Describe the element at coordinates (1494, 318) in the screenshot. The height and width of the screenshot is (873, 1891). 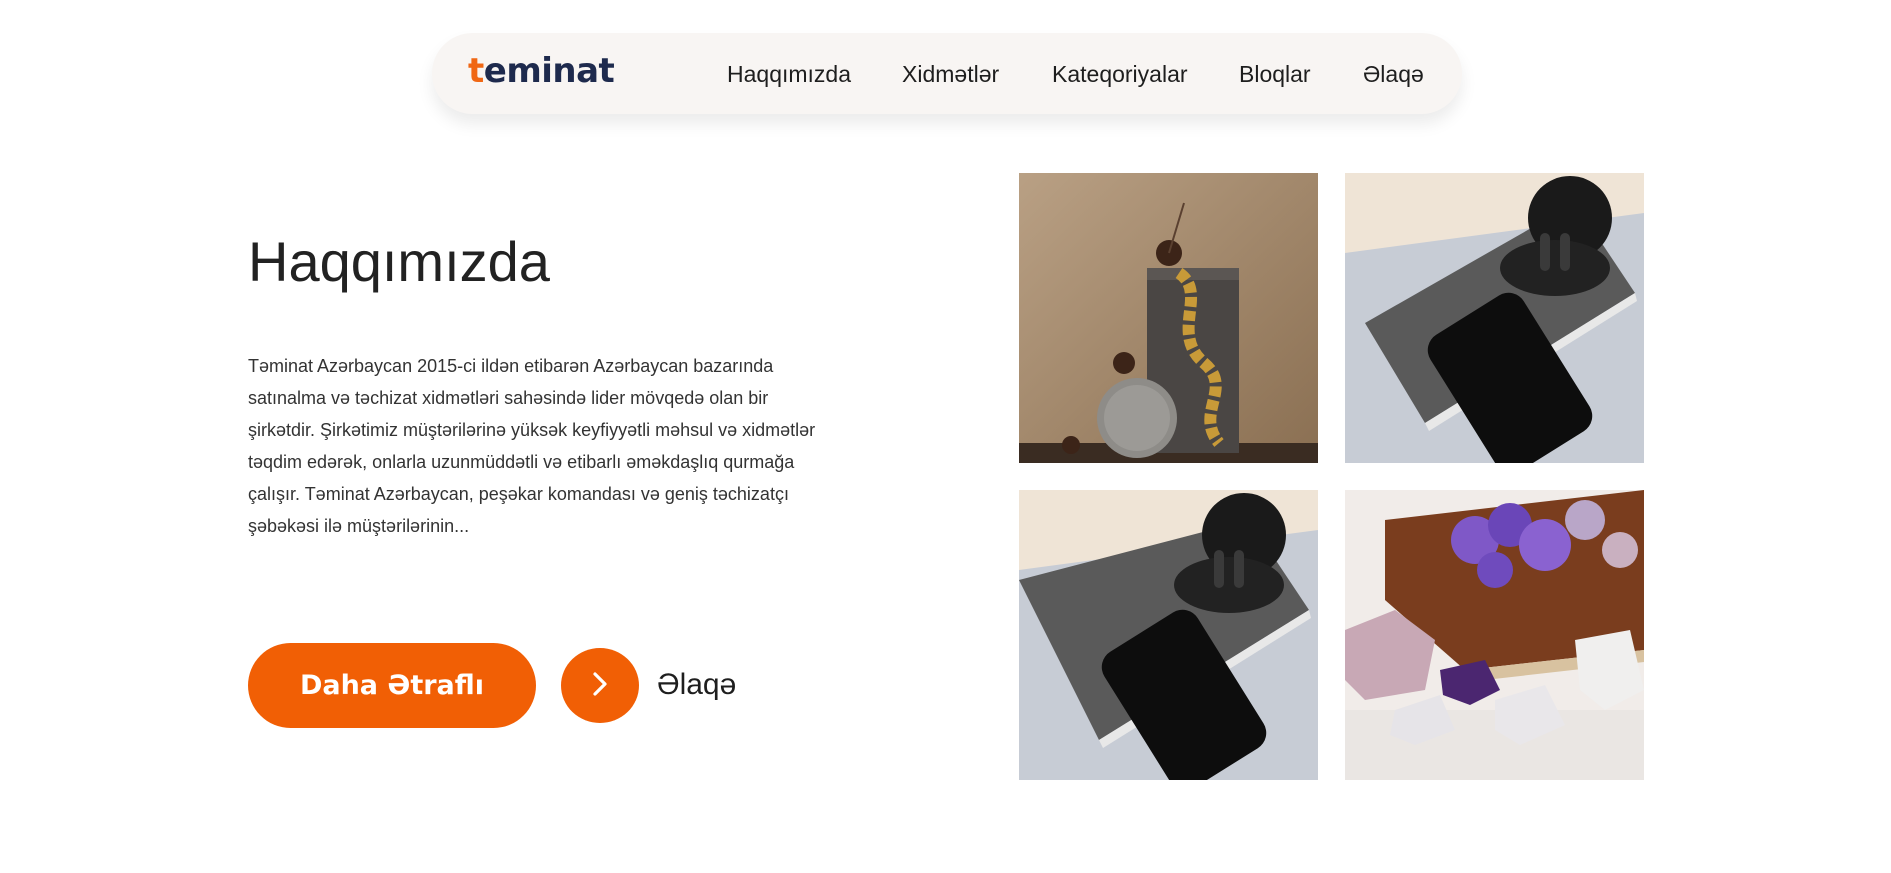
I see `gallery-image-earbuds-phone` at that location.